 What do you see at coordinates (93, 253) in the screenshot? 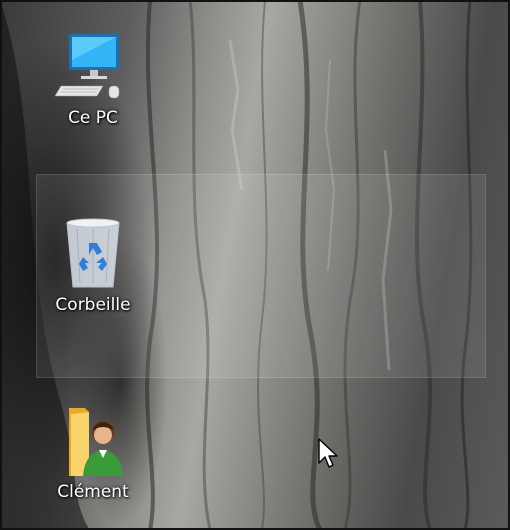
I see `recycle-bin-icon` at bounding box center [93, 253].